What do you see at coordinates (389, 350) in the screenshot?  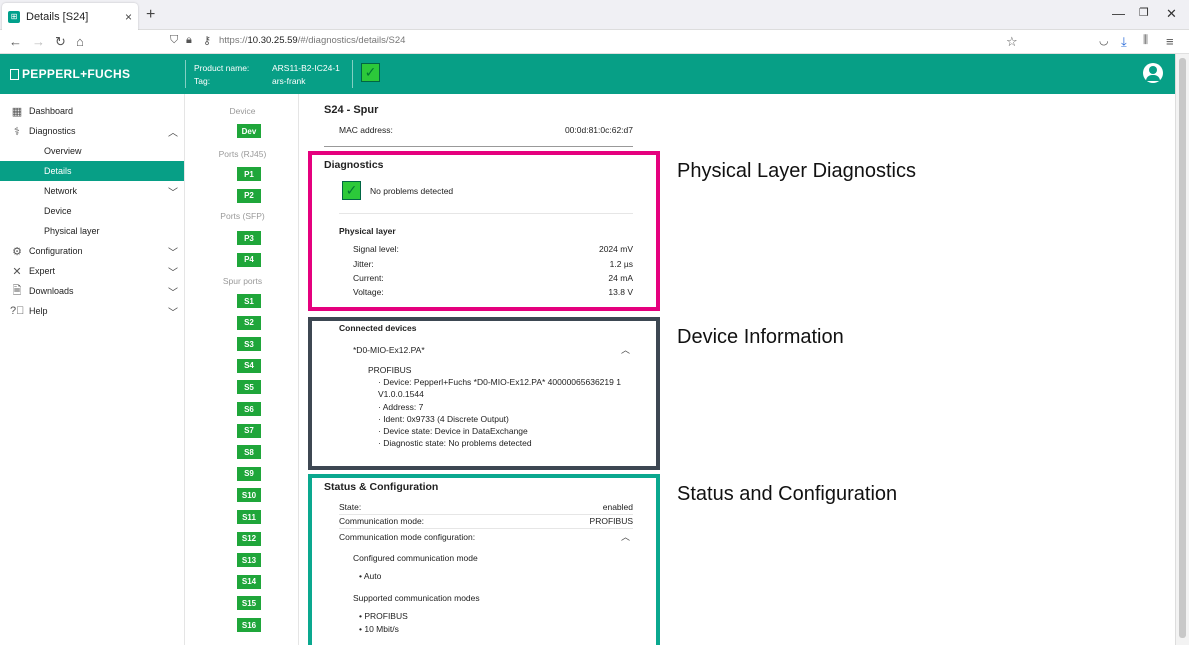 I see `connected-device-name: *D0-MIO-Ex12.PA*` at bounding box center [389, 350].